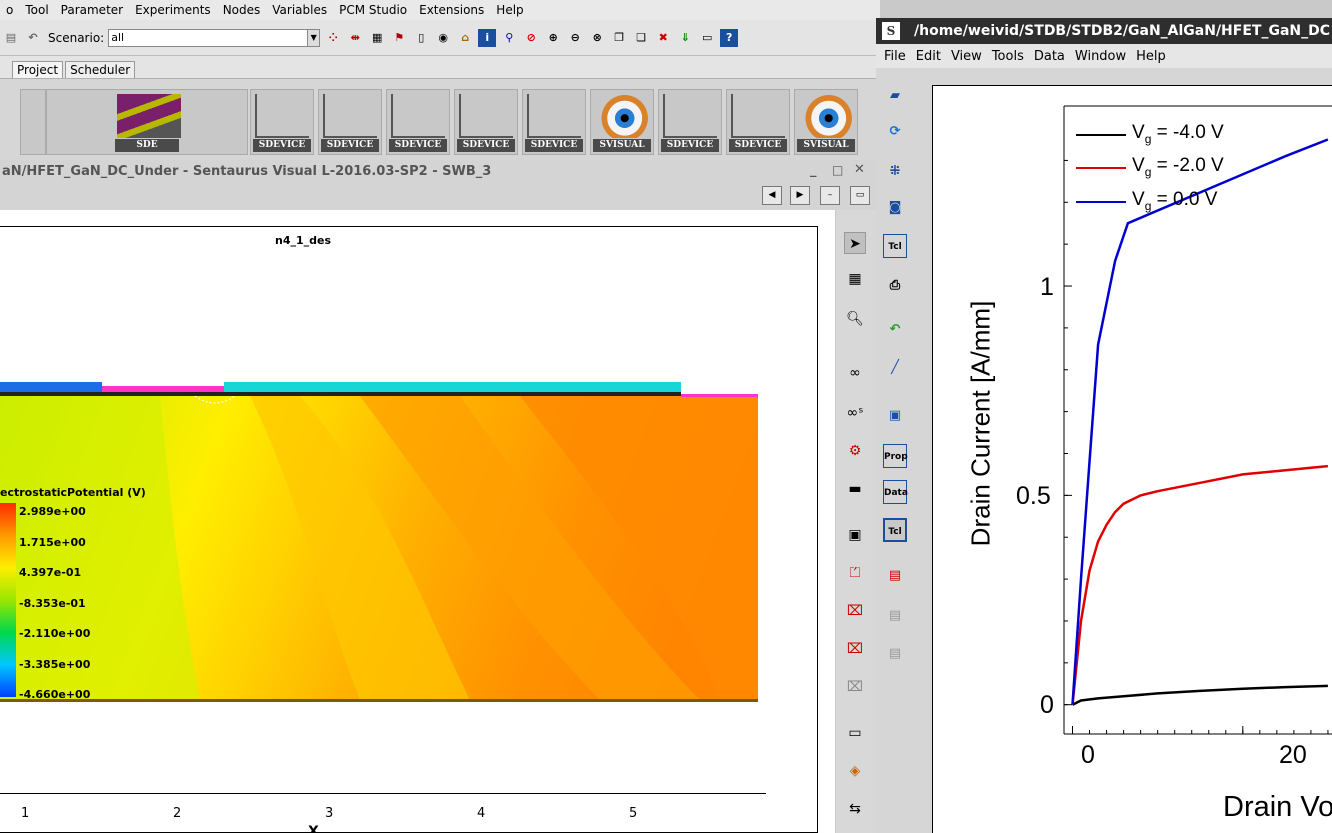 The image size is (1332, 833). Describe the element at coordinates (855, 243) in the screenshot. I see `select-arrow-icon: ➤` at that location.